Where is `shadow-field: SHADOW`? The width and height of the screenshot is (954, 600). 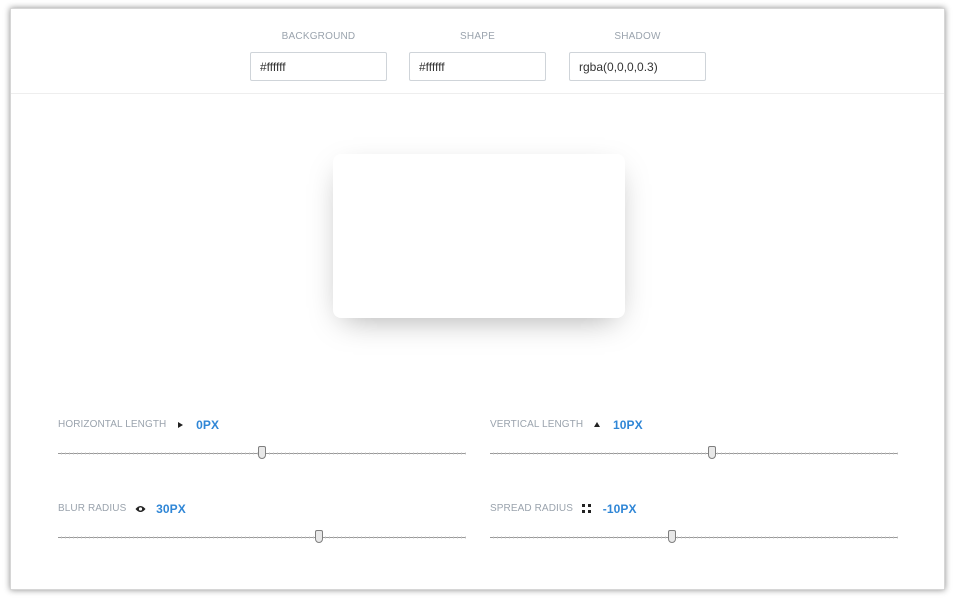 shadow-field: SHADOW is located at coordinates (637, 55).